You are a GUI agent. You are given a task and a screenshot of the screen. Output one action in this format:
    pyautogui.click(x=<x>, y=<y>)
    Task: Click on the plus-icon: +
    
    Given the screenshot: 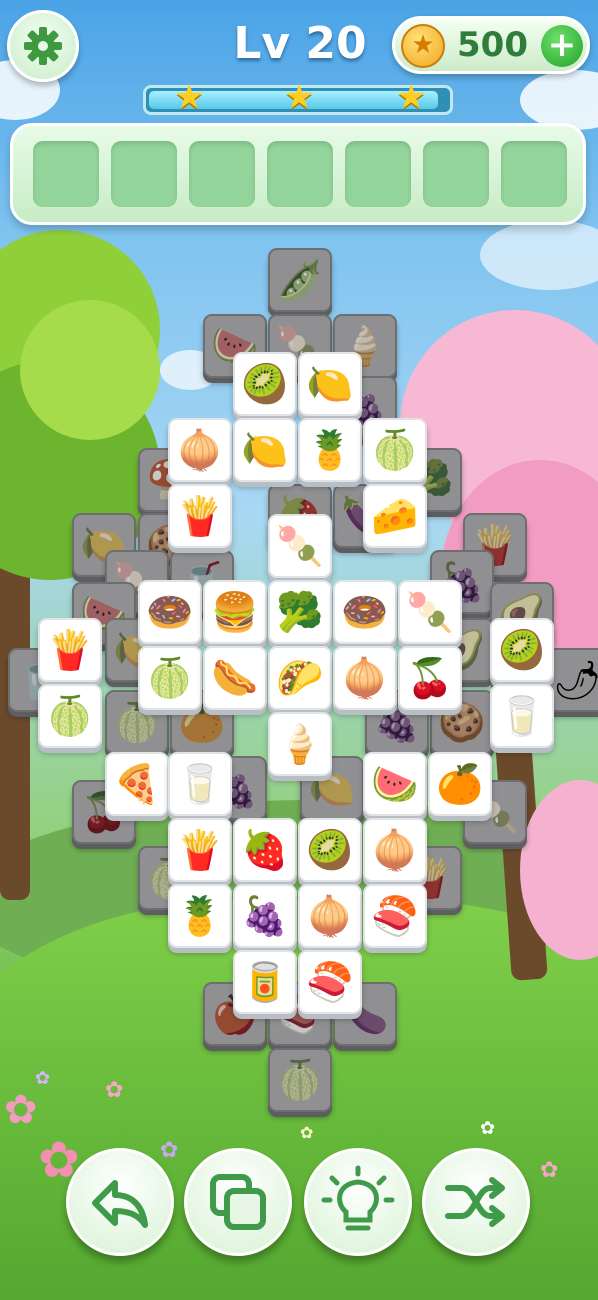 What is the action you would take?
    pyautogui.click(x=562, y=45)
    